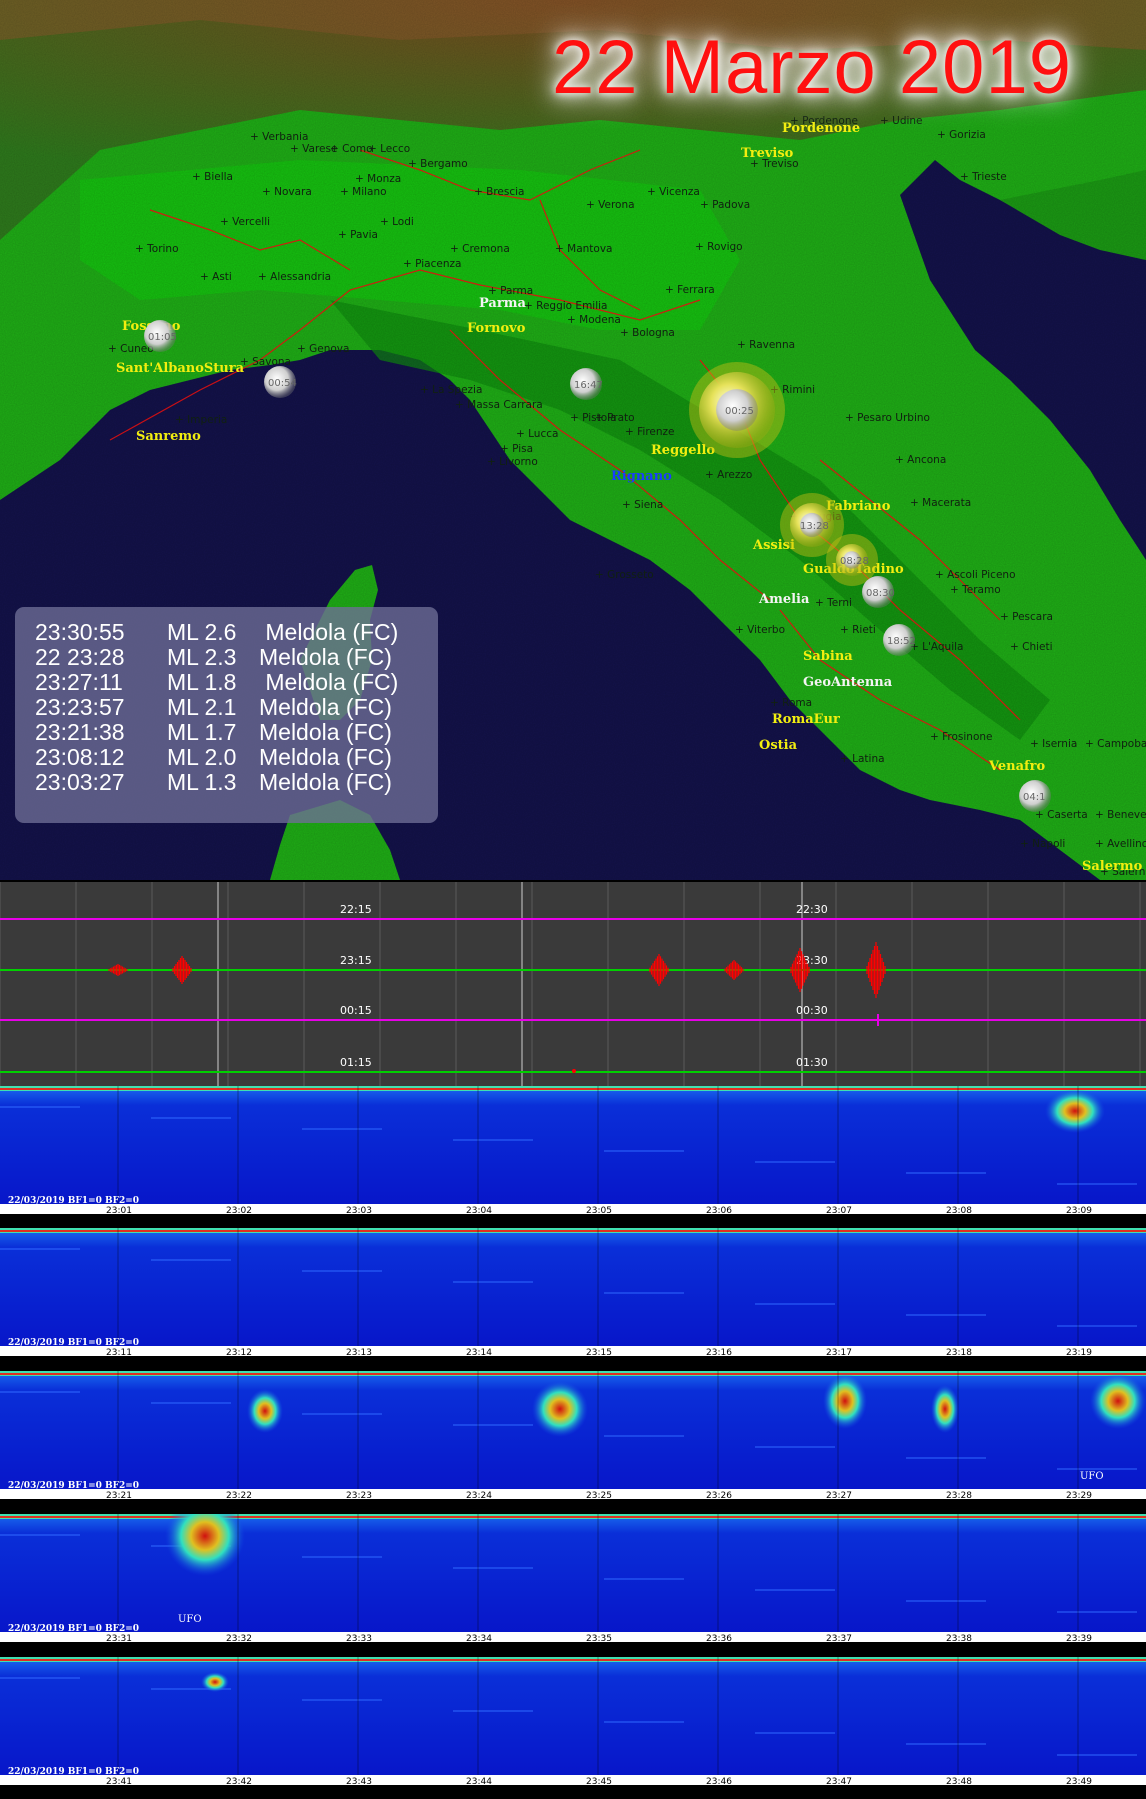  I want to click on city-label: + Cremona, so click(480, 249).